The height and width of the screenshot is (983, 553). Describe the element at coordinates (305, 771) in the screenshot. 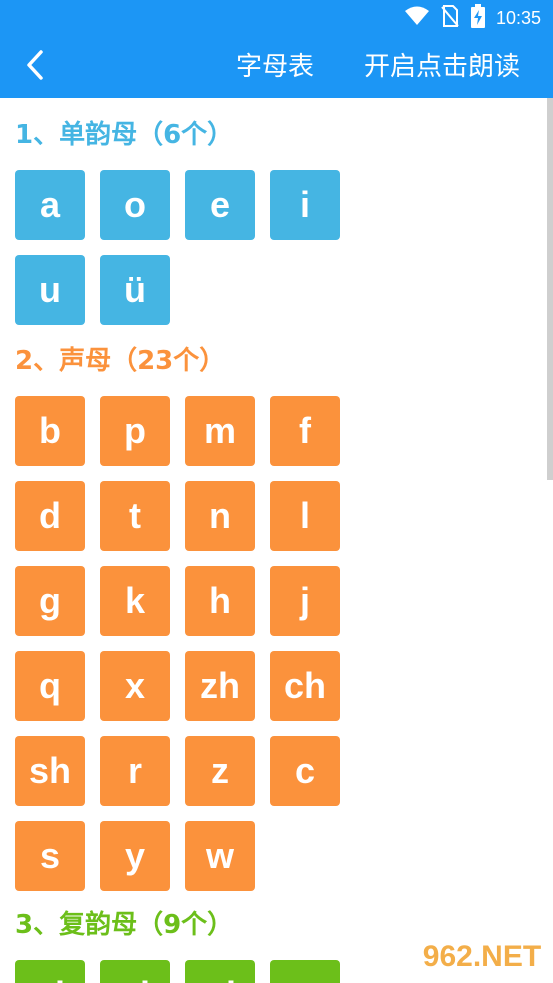

I see `letter-tile: c` at that location.